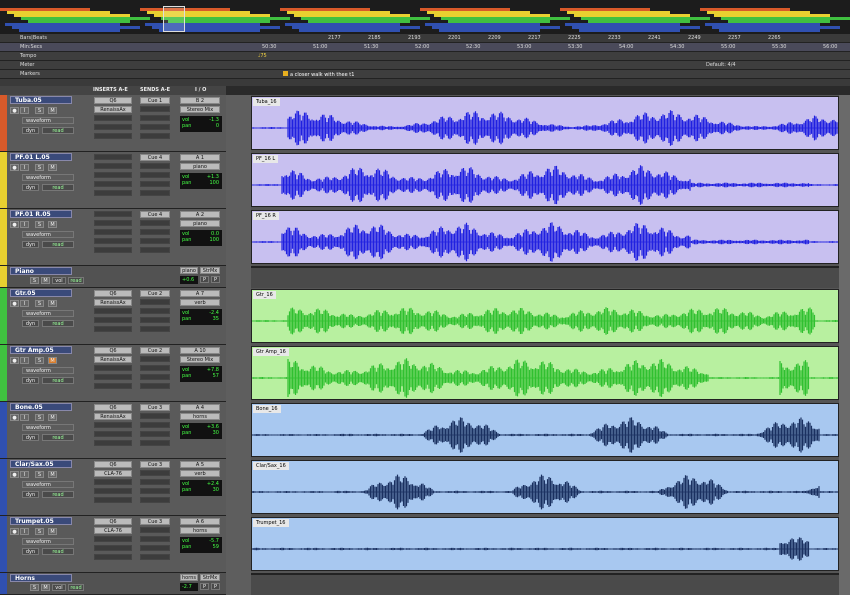 The width and height of the screenshot is (850, 595). I want to click on output-selector: A 10, so click(200, 350).